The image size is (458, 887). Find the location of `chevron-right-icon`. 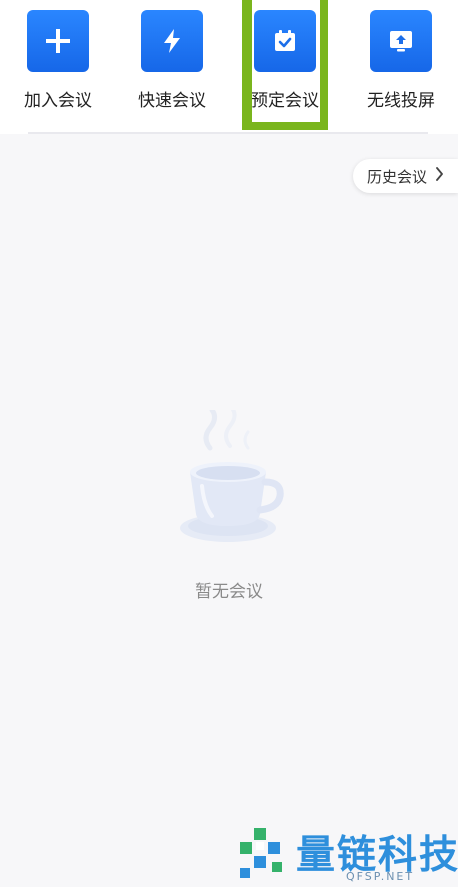

chevron-right-icon is located at coordinates (439, 176).